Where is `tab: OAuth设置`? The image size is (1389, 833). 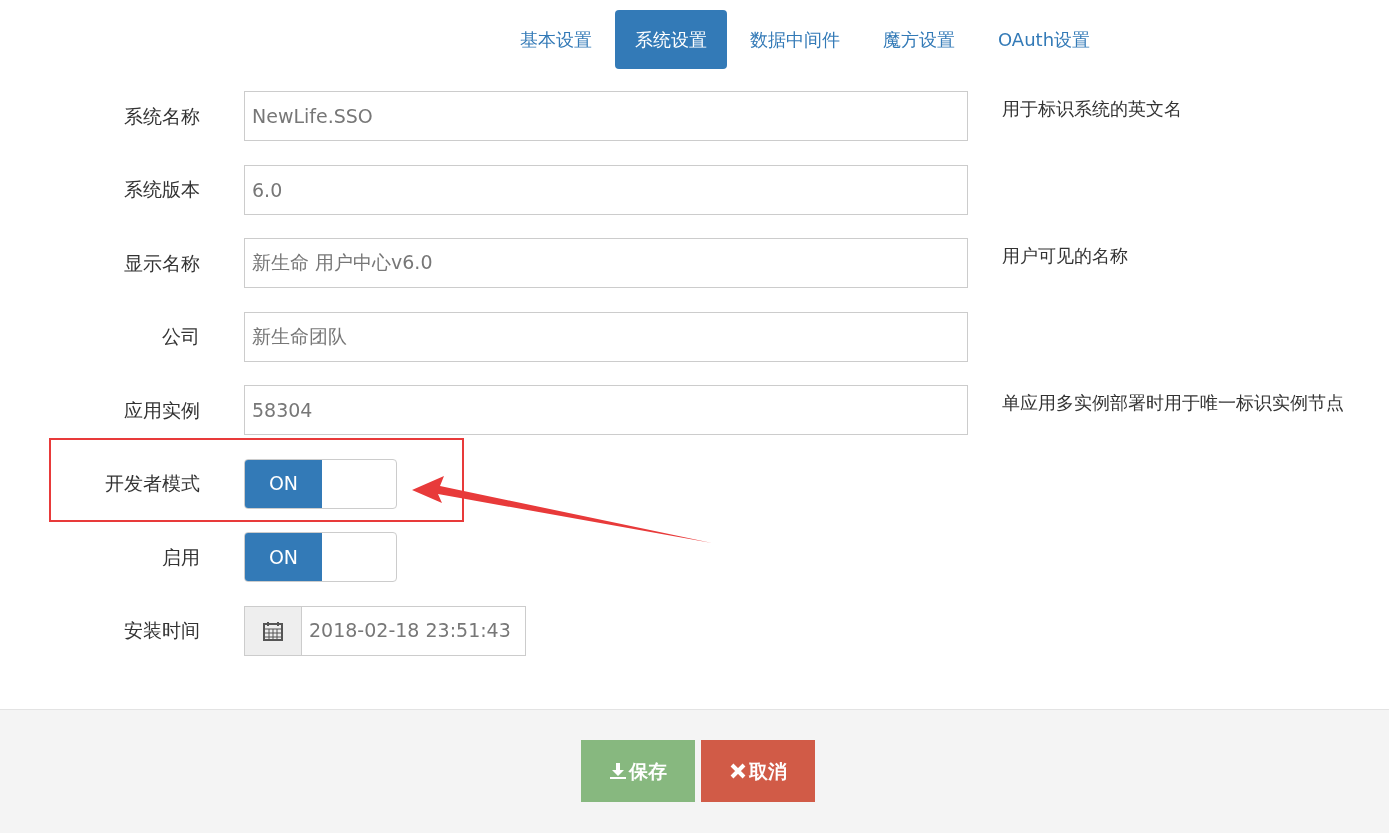 tab: OAuth设置 is located at coordinates (1044, 39).